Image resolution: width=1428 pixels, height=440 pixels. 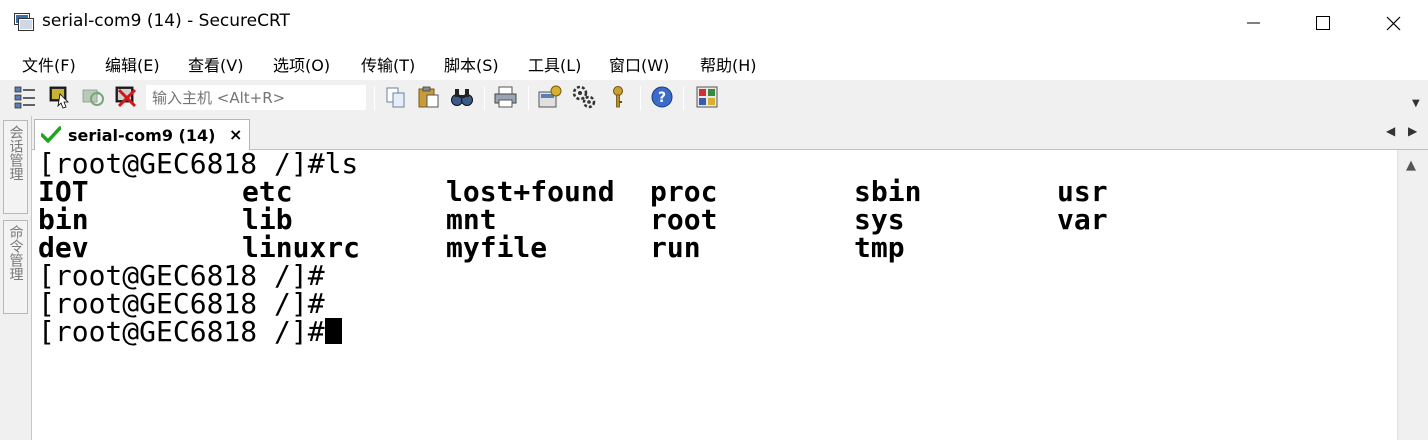 I want to click on side-panel: 会话管理 命令管理, so click(x=16, y=278).